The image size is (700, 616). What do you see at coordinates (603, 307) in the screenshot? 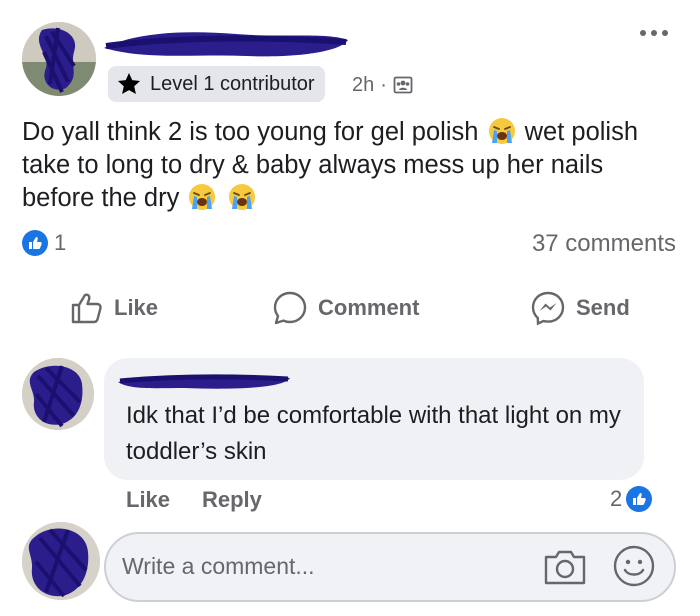
I see `send-button-label: Send` at bounding box center [603, 307].